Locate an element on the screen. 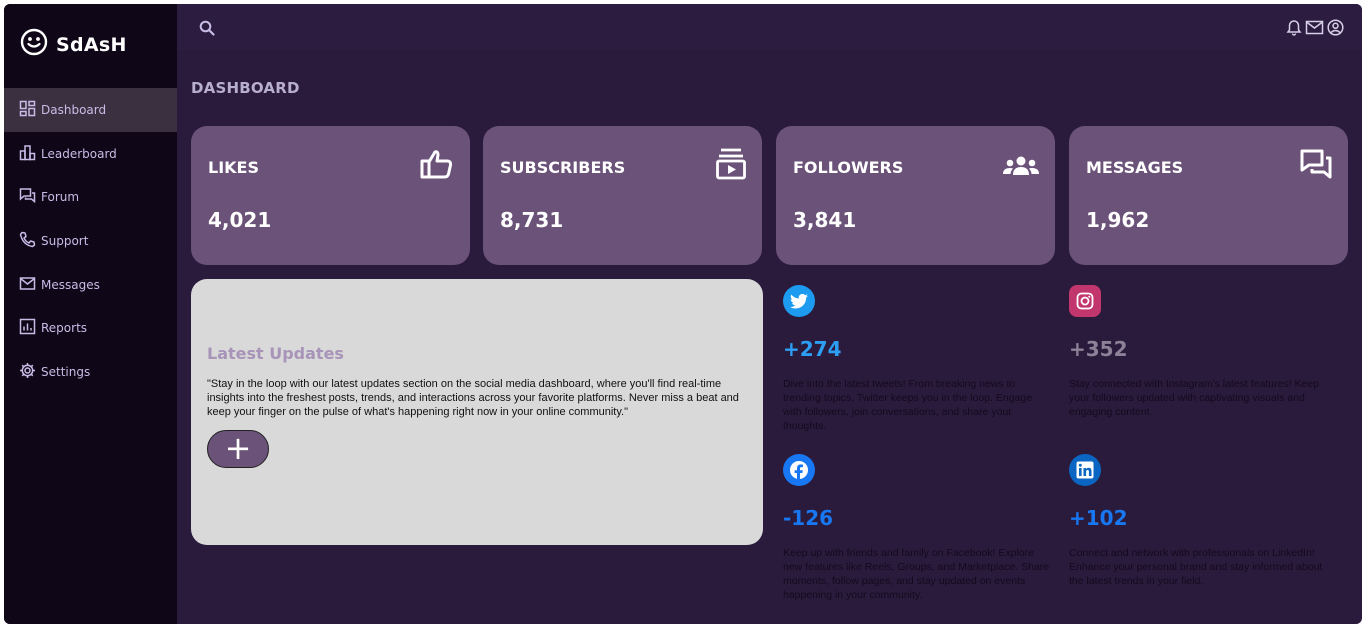  brand: SdAsH is located at coordinates (73, 44).